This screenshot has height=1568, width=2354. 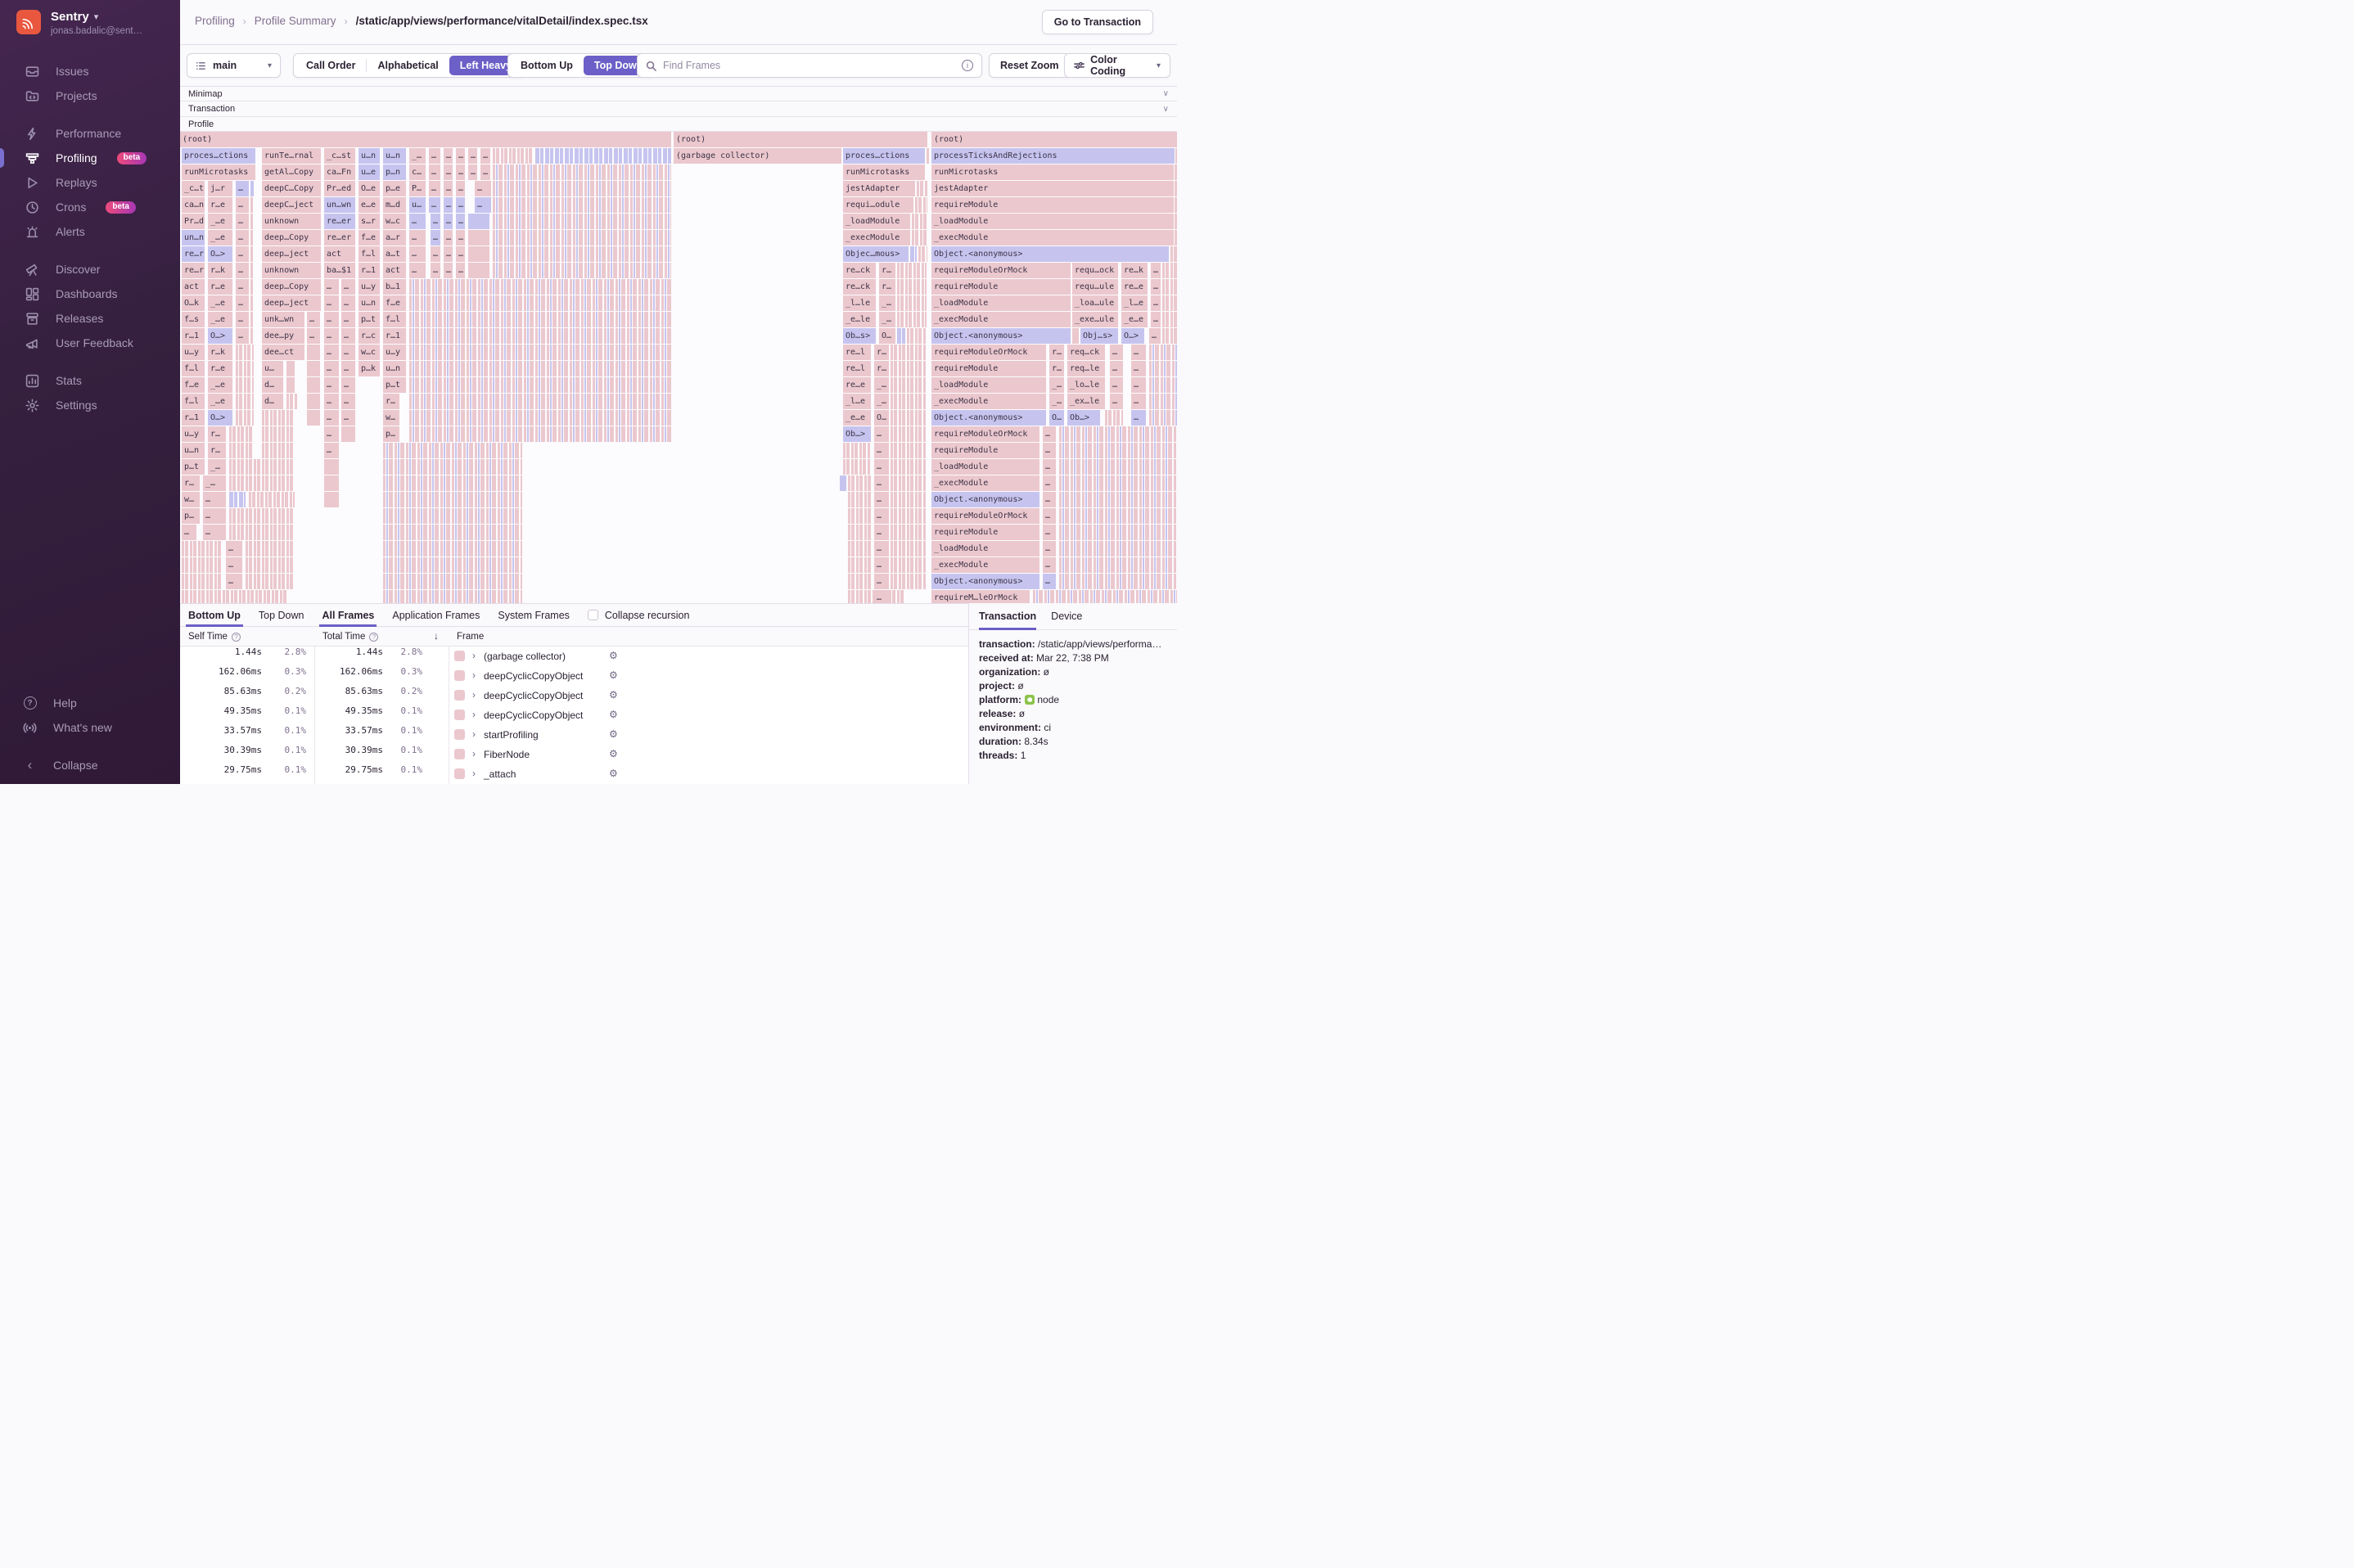 I want to click on flame-cell: requireM…leOrMock, so click(x=980, y=596).